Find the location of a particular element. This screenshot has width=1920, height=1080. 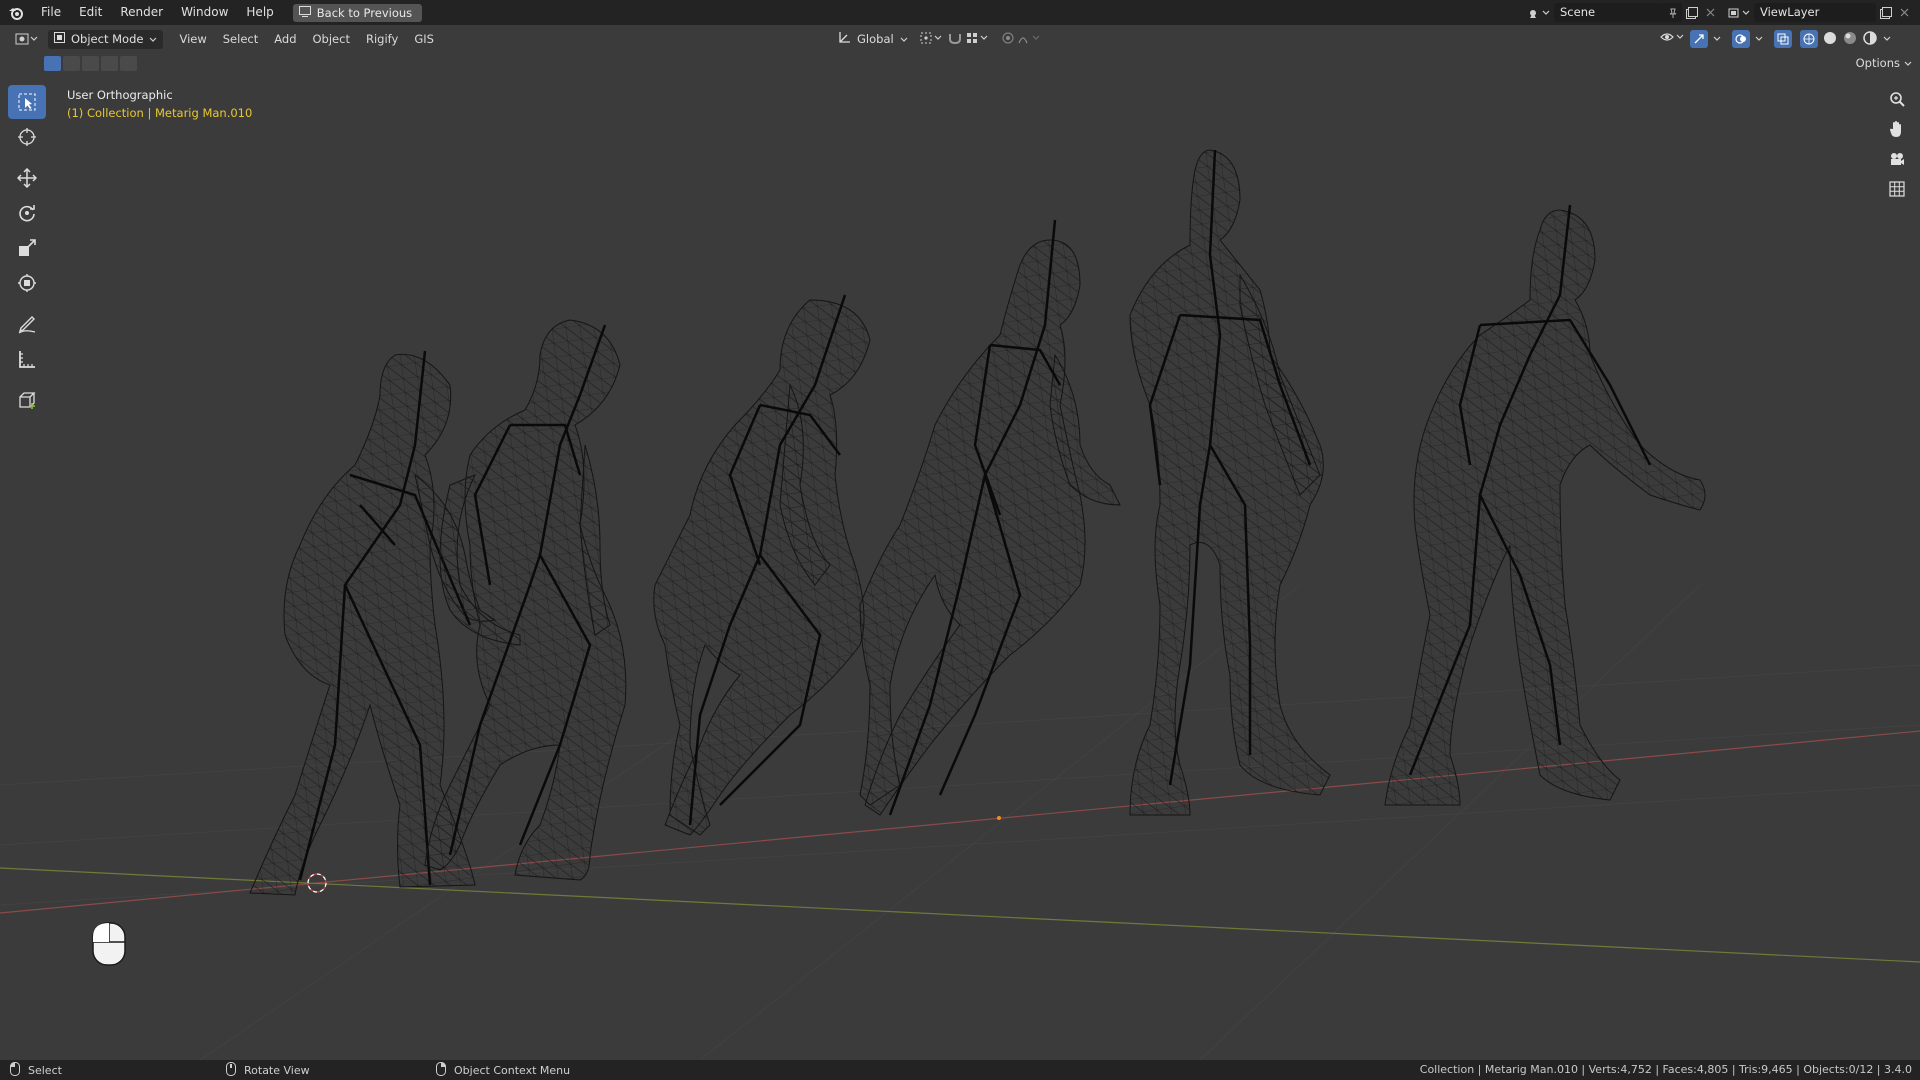

pivot-point-icon is located at coordinates (932, 39).